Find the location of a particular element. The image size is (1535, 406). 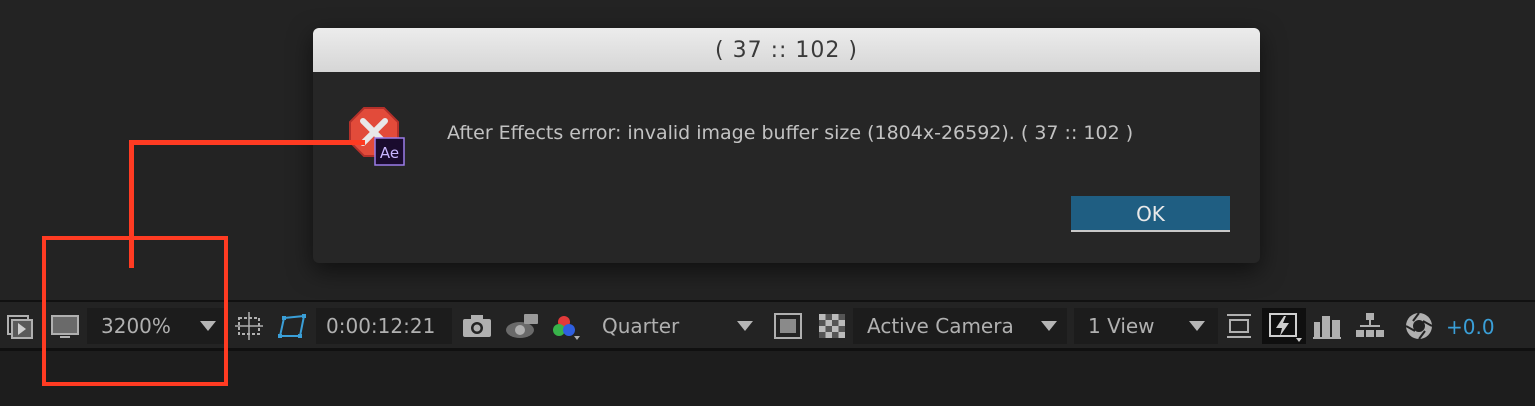

panel-background is located at coordinates (767, 378).